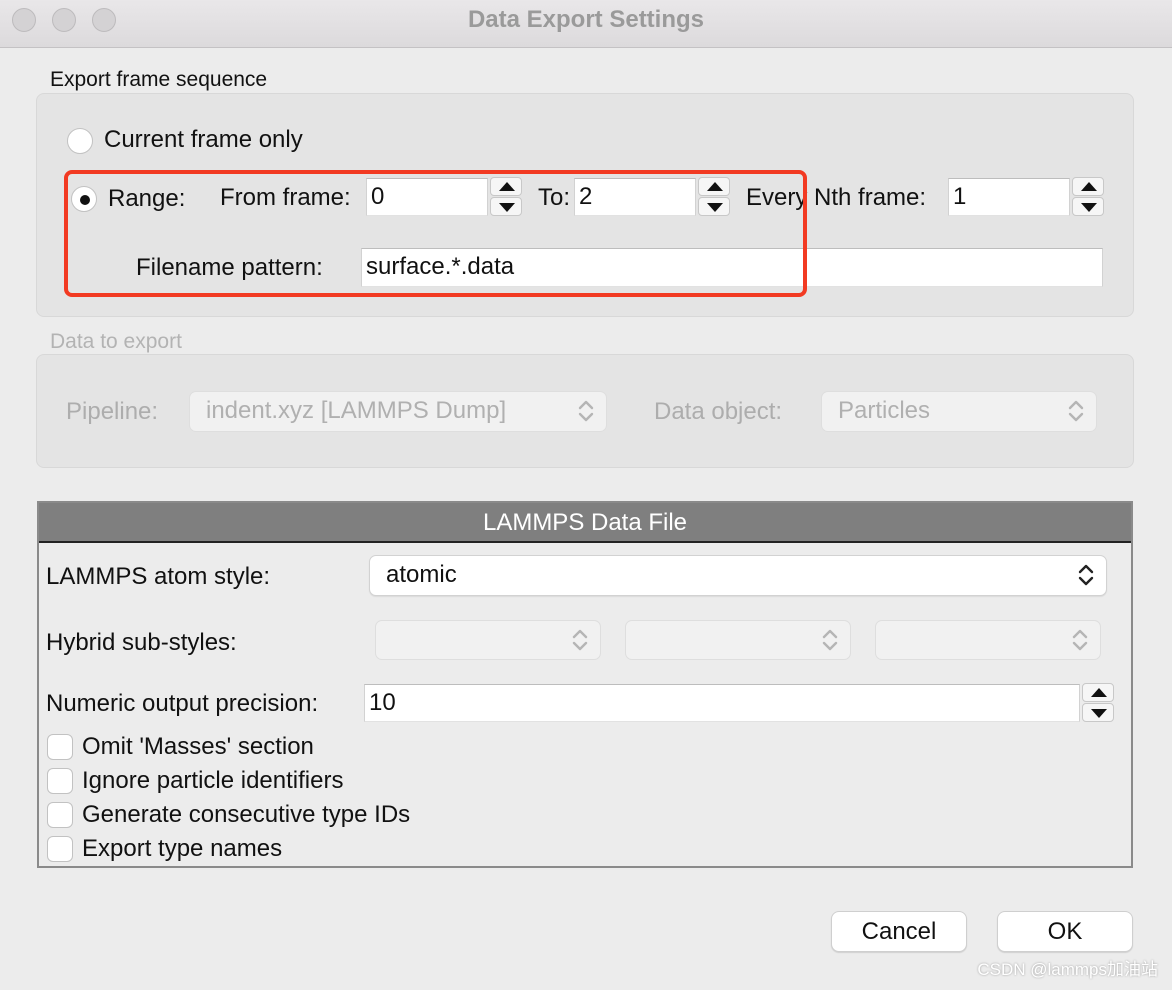  Describe the element at coordinates (60, 747) in the screenshot. I see `omit-masses-checkbox` at that location.